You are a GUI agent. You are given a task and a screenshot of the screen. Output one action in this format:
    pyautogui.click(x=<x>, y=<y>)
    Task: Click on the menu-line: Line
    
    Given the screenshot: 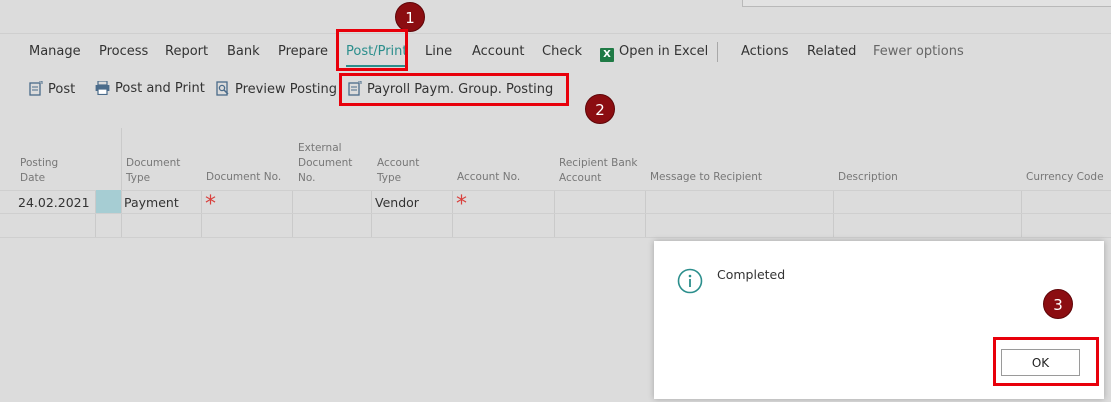 What is the action you would take?
    pyautogui.click(x=438, y=51)
    